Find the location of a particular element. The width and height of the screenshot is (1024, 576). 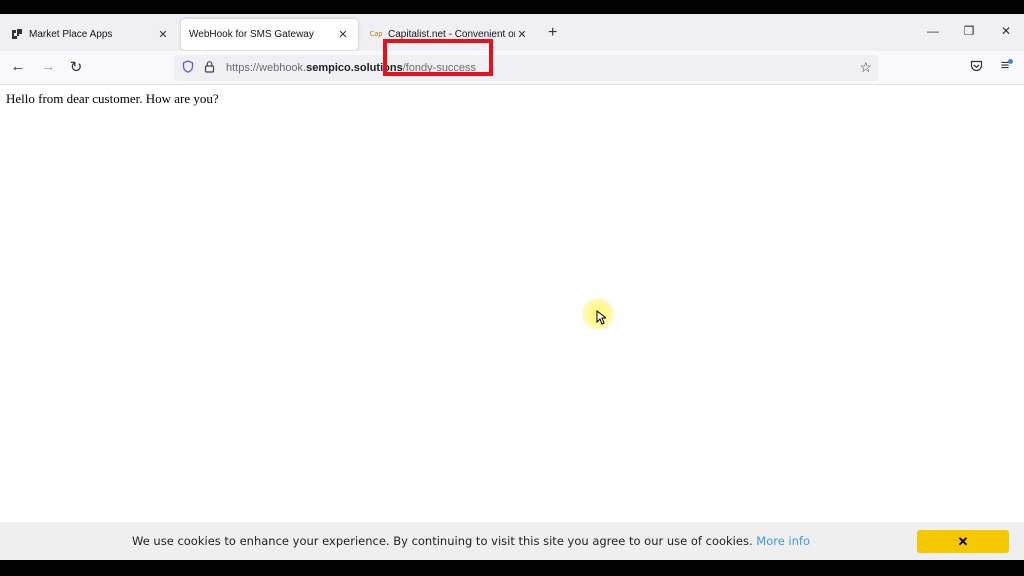

forward-button: → is located at coordinates (48, 66).